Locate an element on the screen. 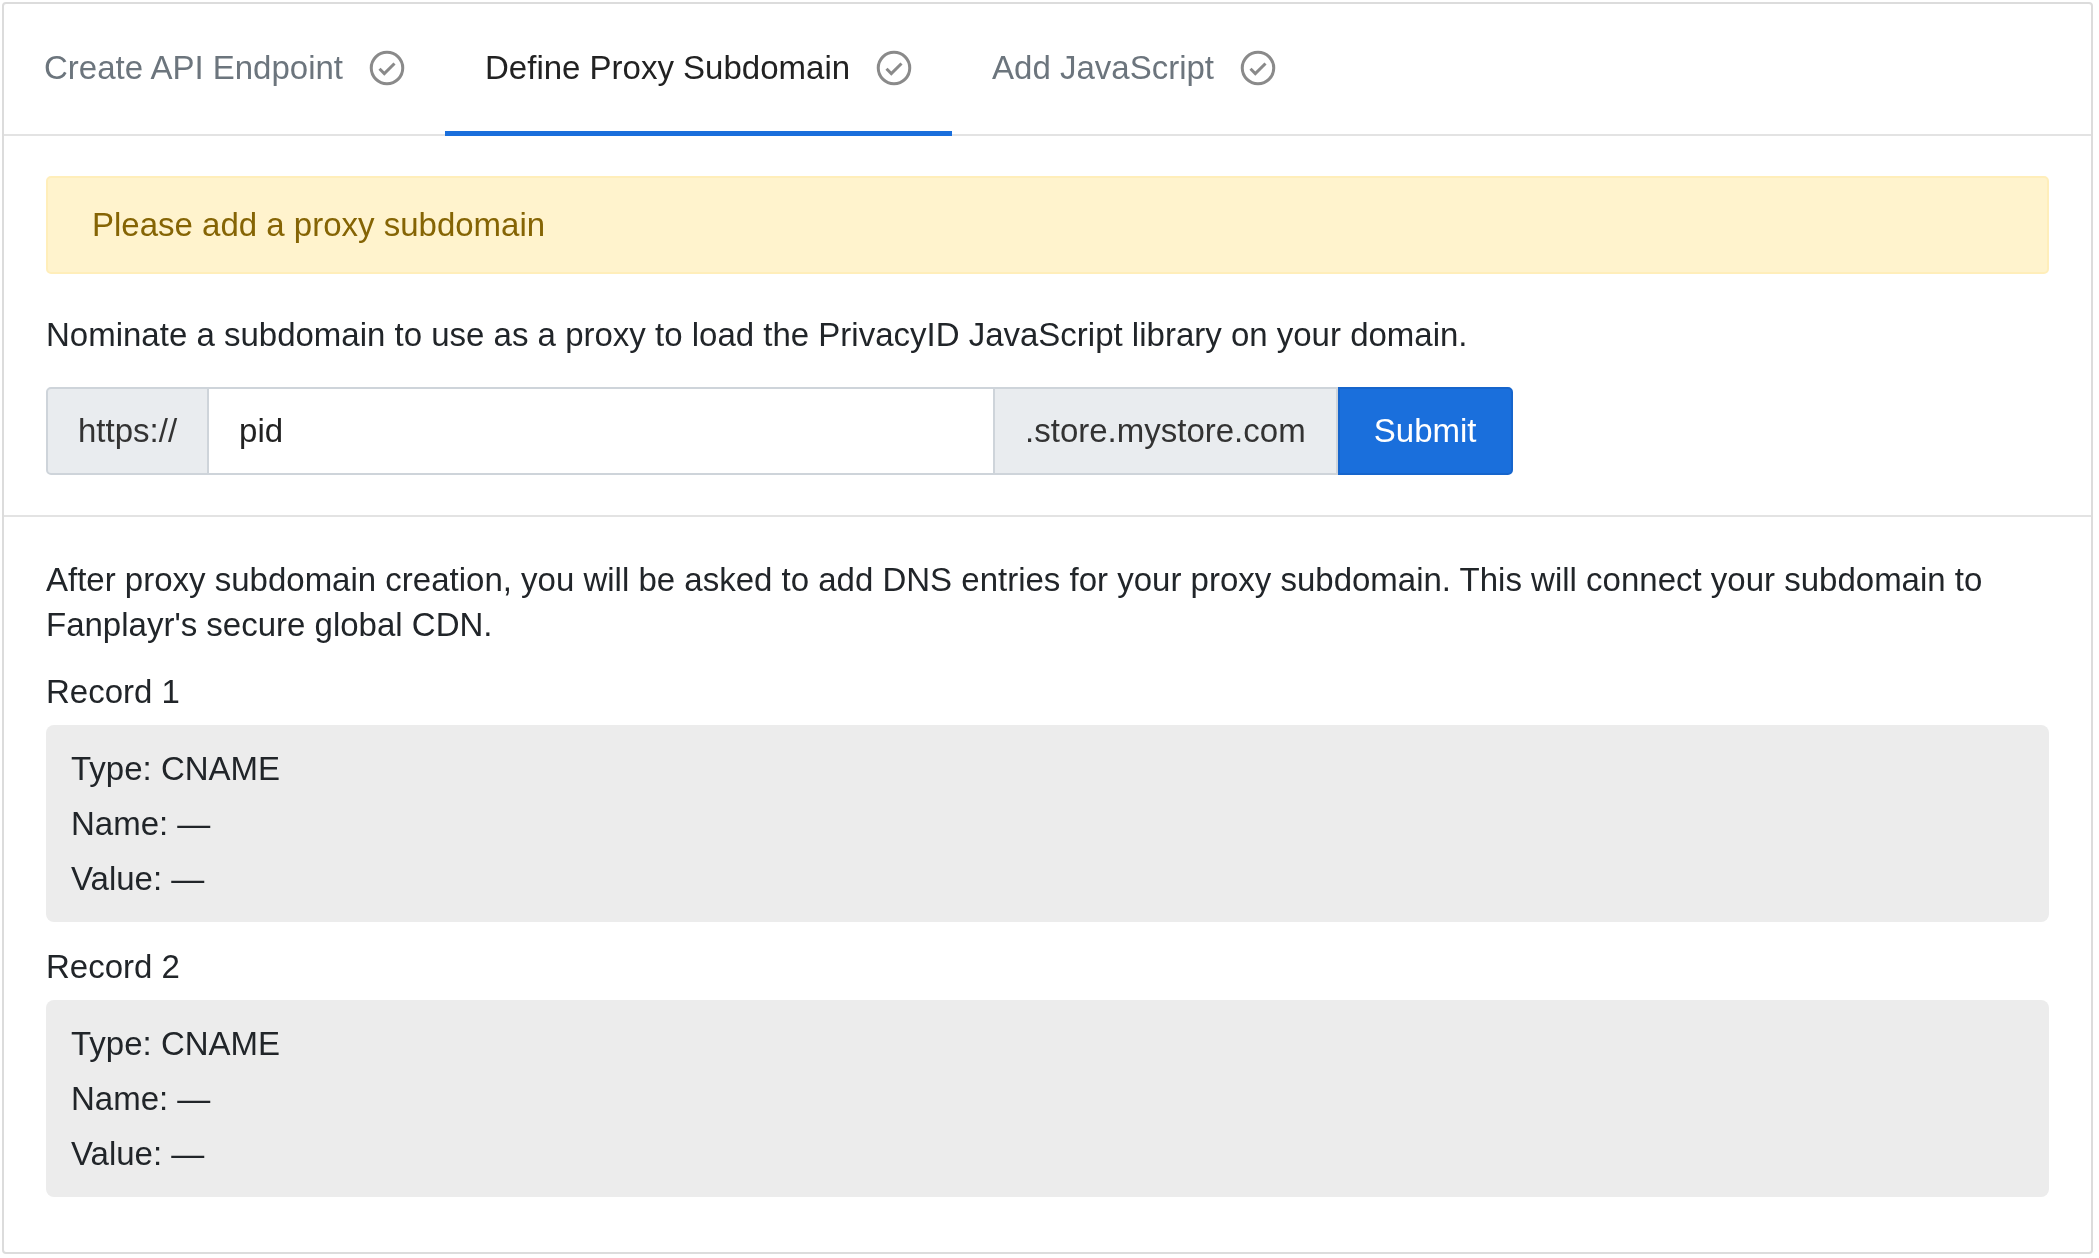 This screenshot has width=2099, height=1258. suffix-addon: .store.mystore.com is located at coordinates (1165, 431).